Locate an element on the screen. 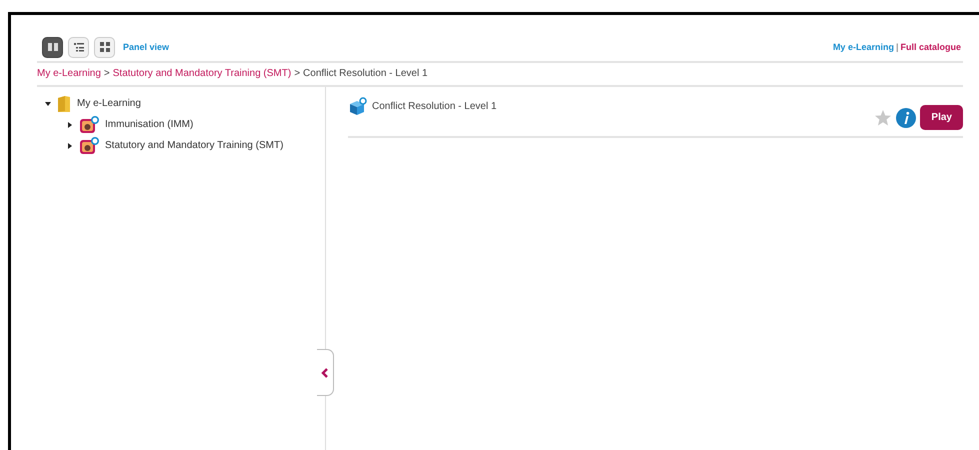 The image size is (979, 450). collapse-panel-button is located at coordinates (325, 372).